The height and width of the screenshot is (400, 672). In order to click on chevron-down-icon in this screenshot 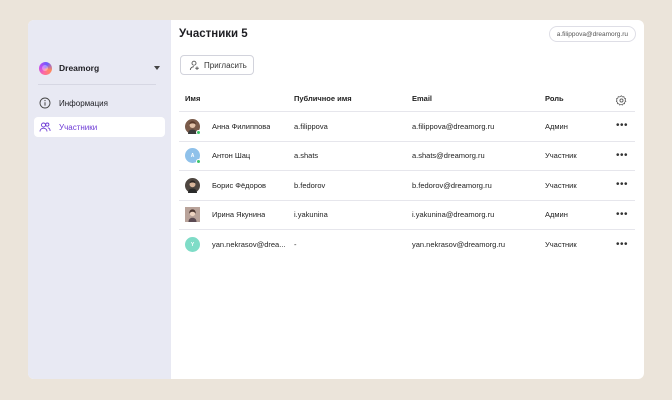, I will do `click(157, 68)`.